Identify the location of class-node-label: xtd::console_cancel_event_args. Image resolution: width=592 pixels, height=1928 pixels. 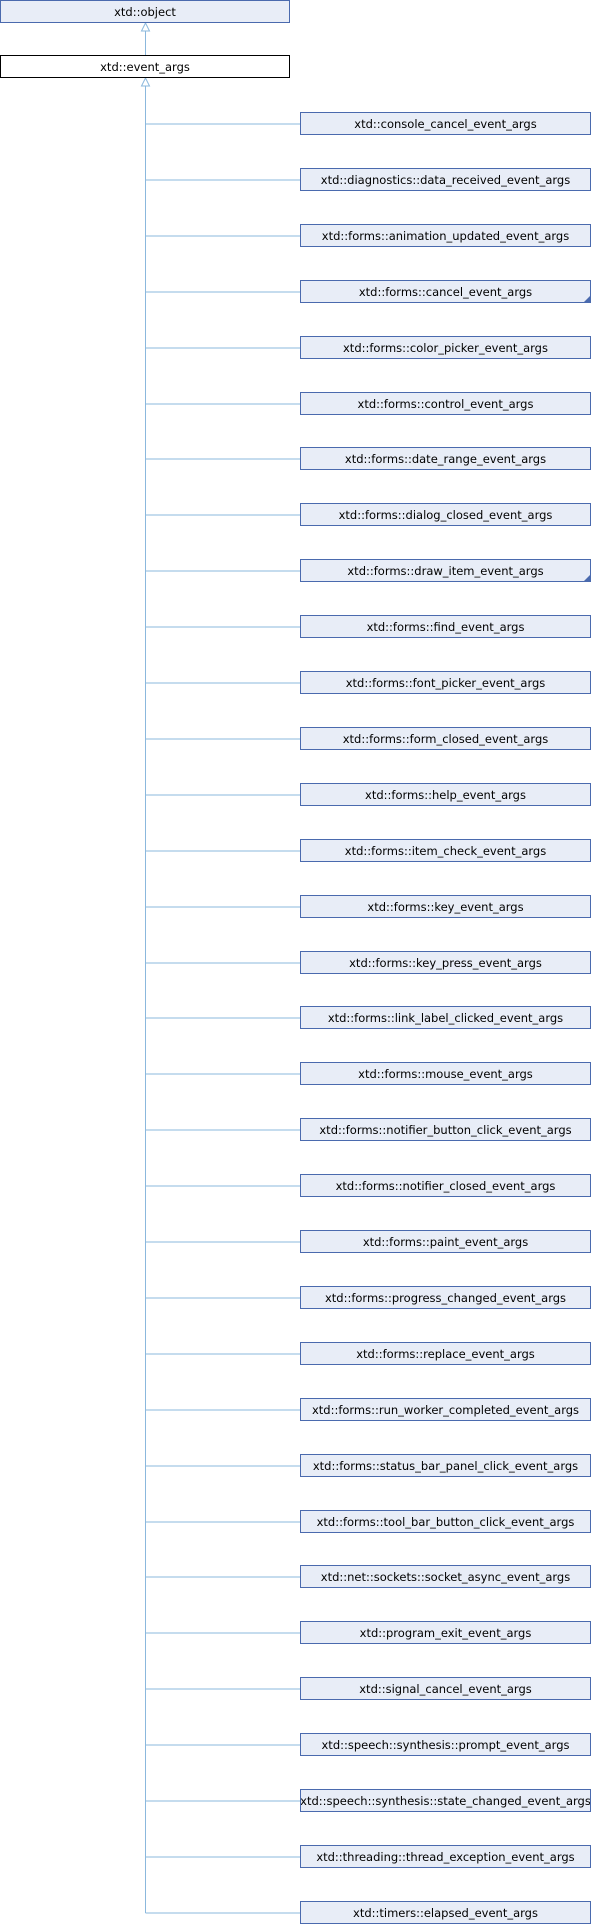
(445, 123).